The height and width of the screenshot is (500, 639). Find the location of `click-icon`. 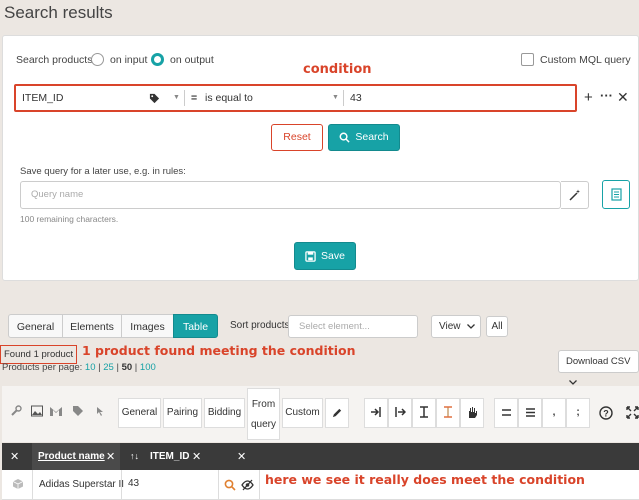

click-icon is located at coordinates (99, 412).